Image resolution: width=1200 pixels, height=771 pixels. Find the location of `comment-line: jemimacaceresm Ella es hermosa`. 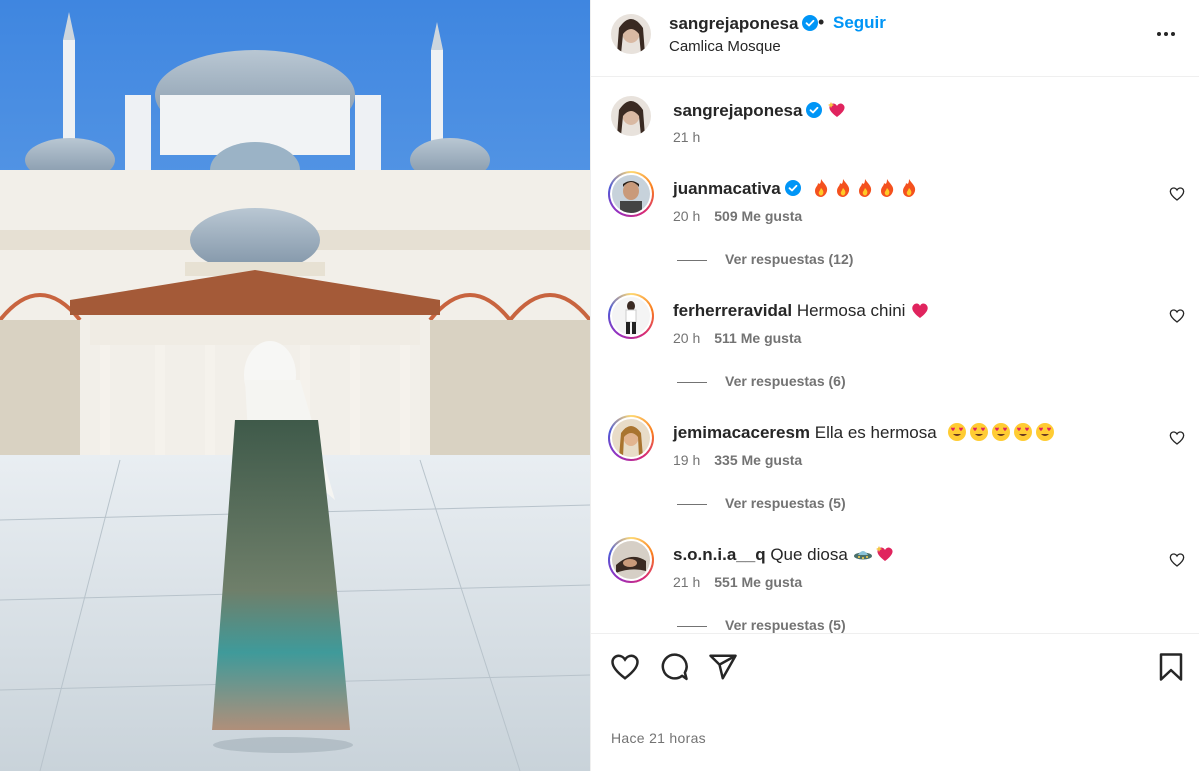

comment-line: jemimacaceresm Ella es hermosa is located at coordinates (865, 432).